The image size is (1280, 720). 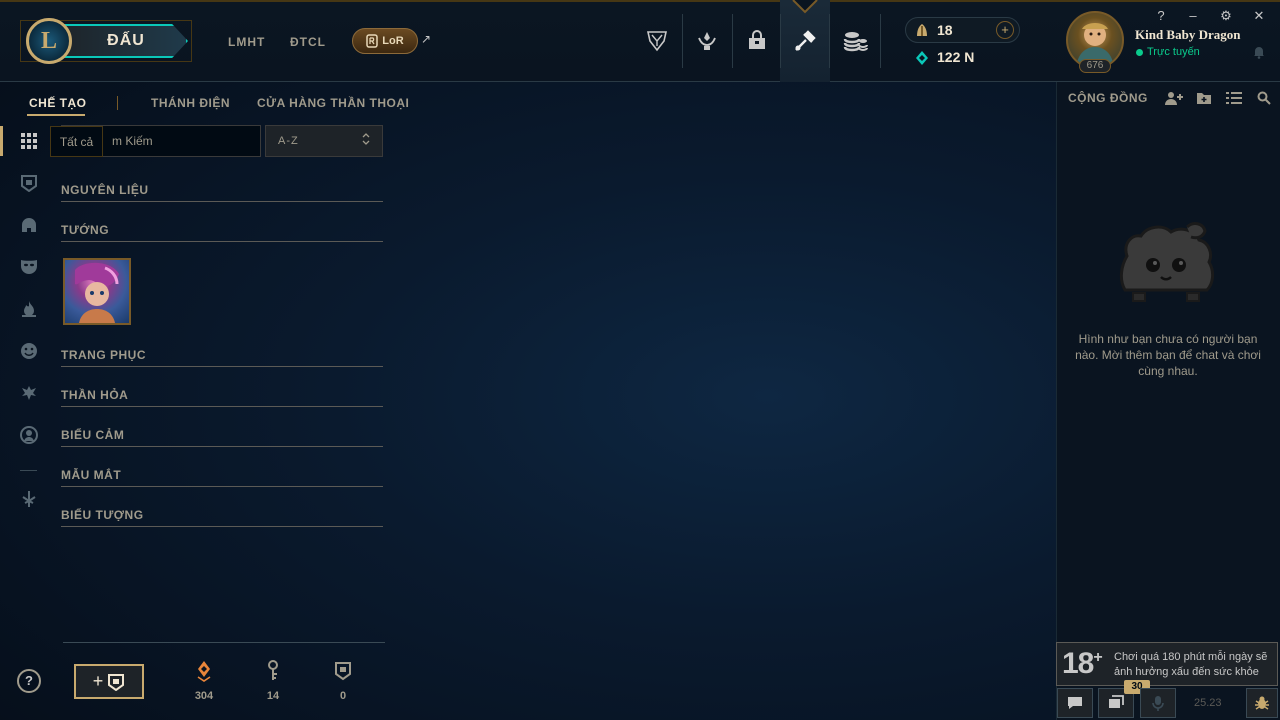 What do you see at coordinates (945, 30) in the screenshot?
I see `blue-essence-value: 18` at bounding box center [945, 30].